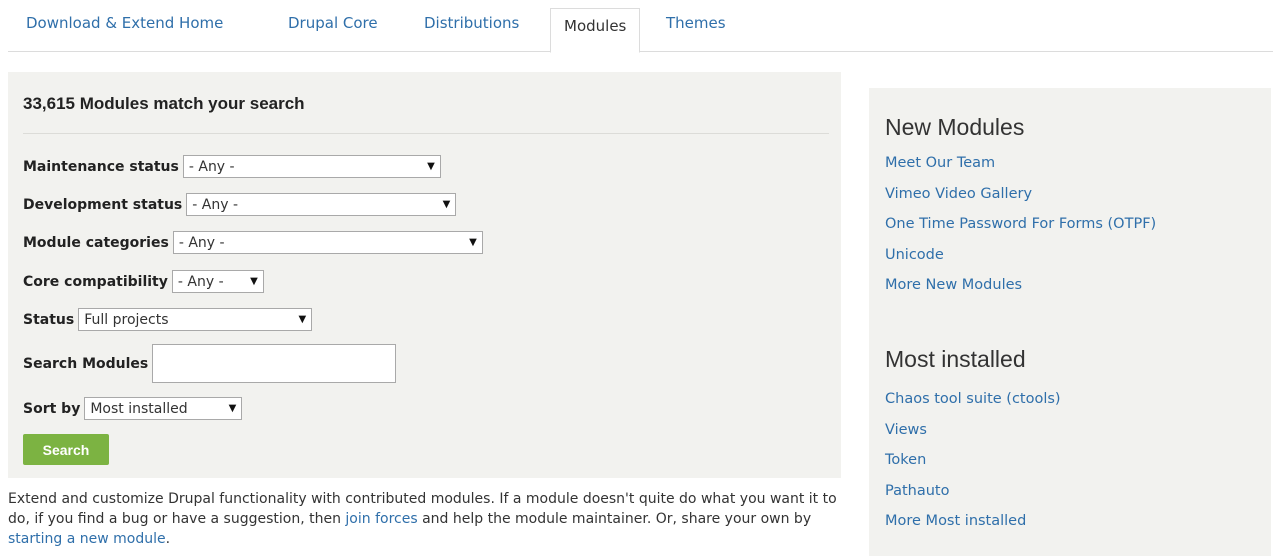 The image size is (1273, 556). What do you see at coordinates (164, 103) in the screenshot?
I see `results-count-heading: 33,615 Modules match your search` at bounding box center [164, 103].